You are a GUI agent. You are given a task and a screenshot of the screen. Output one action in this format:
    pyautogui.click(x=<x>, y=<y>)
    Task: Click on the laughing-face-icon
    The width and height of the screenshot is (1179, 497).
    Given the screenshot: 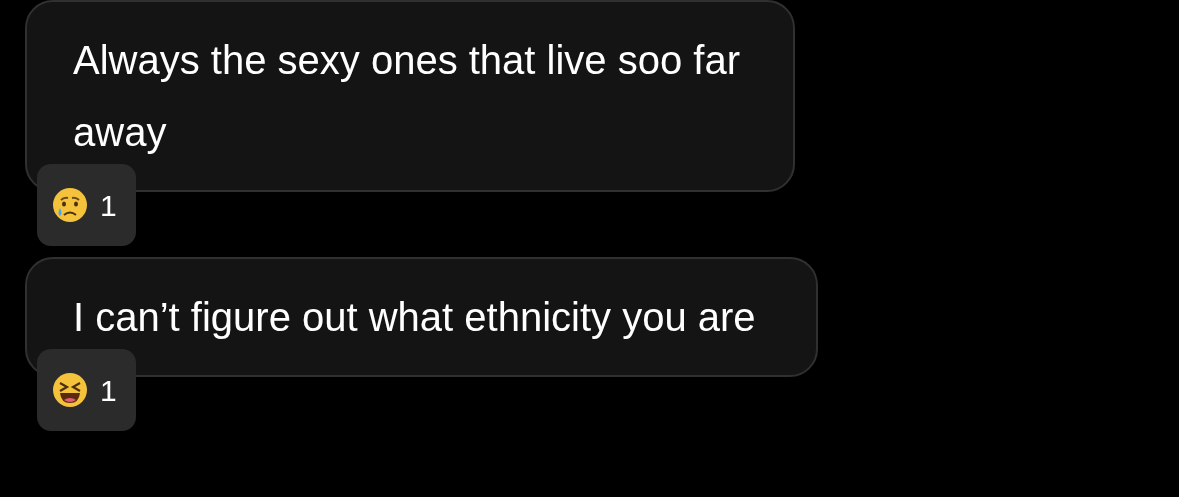 What is the action you would take?
    pyautogui.click(x=70, y=390)
    